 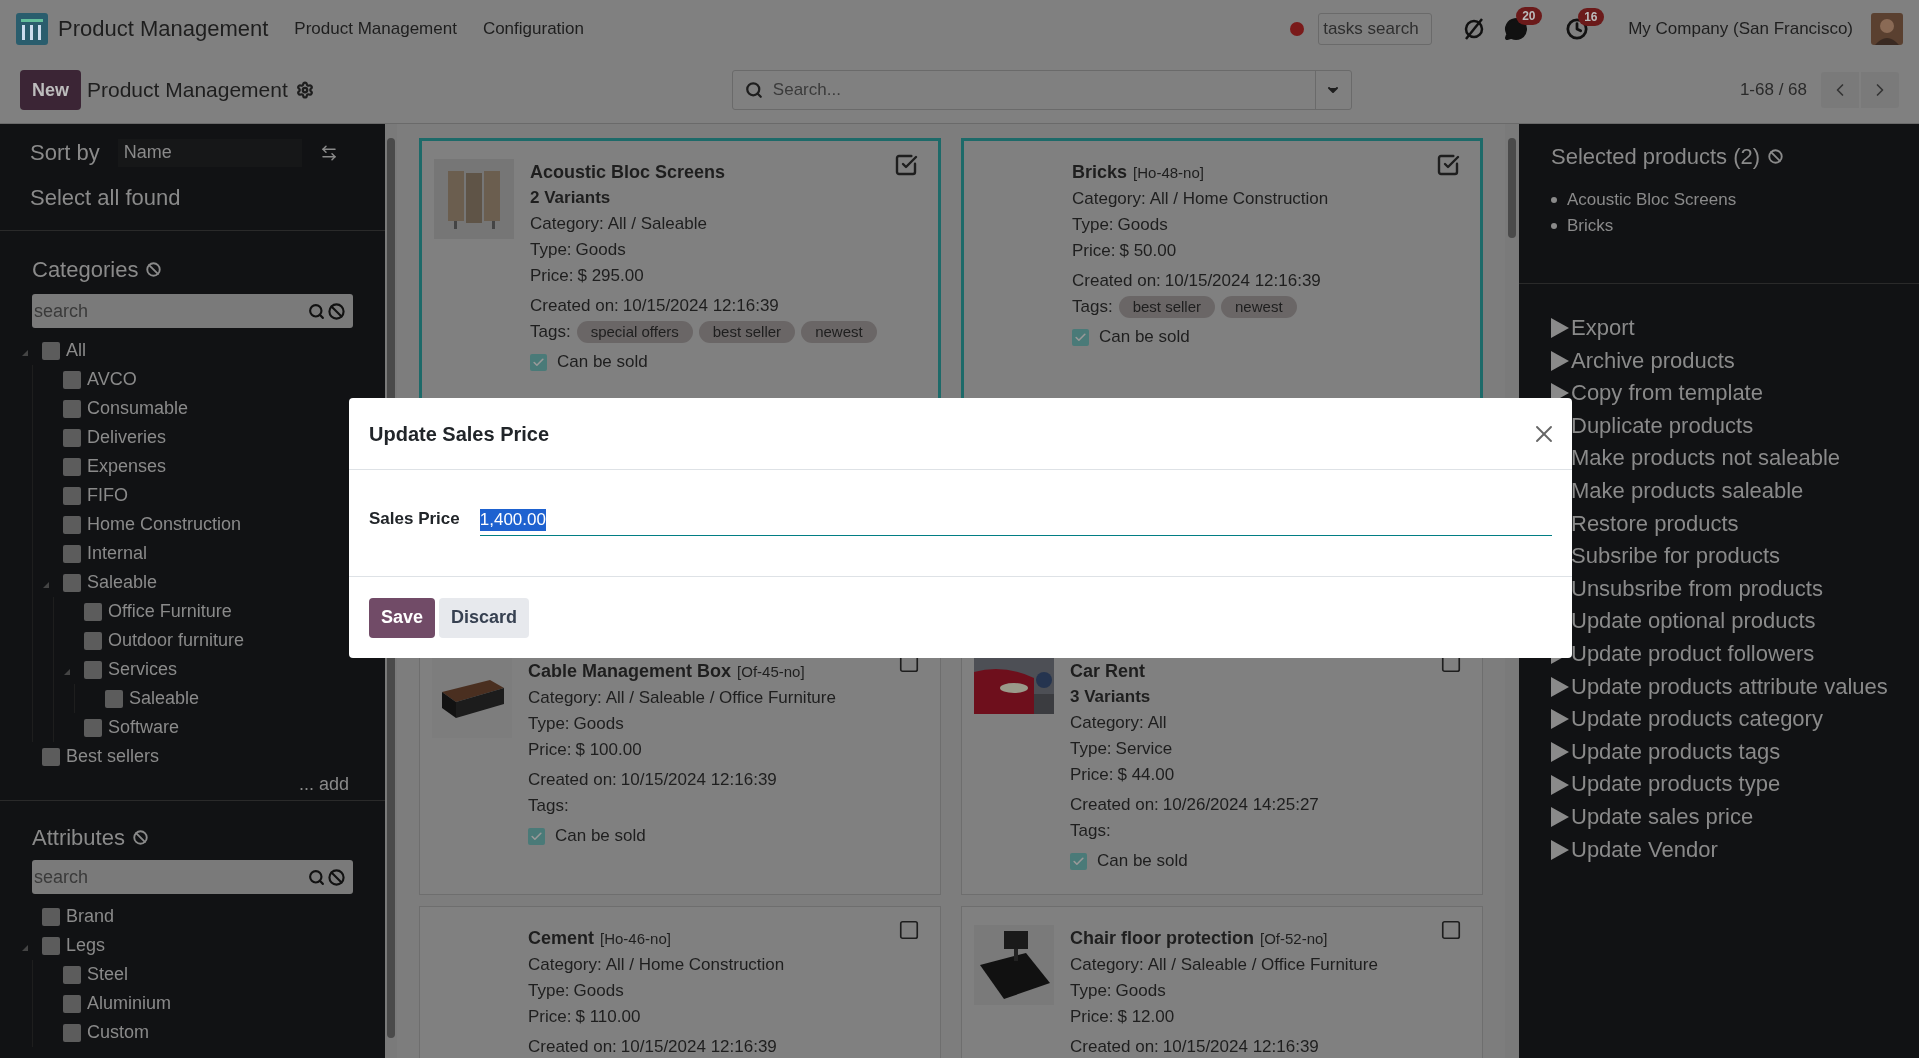 What do you see at coordinates (209, 152) in the screenshot?
I see `sort-select: Name` at bounding box center [209, 152].